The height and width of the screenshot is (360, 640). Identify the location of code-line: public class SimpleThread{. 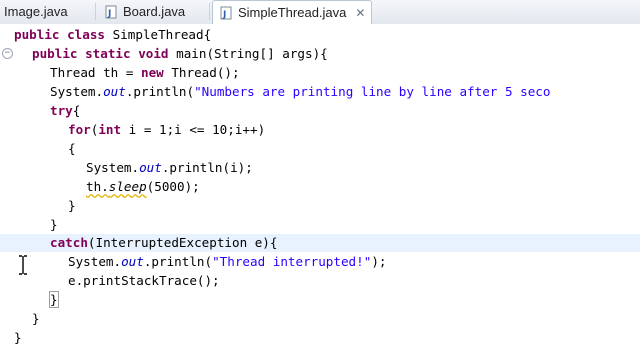
(113, 34).